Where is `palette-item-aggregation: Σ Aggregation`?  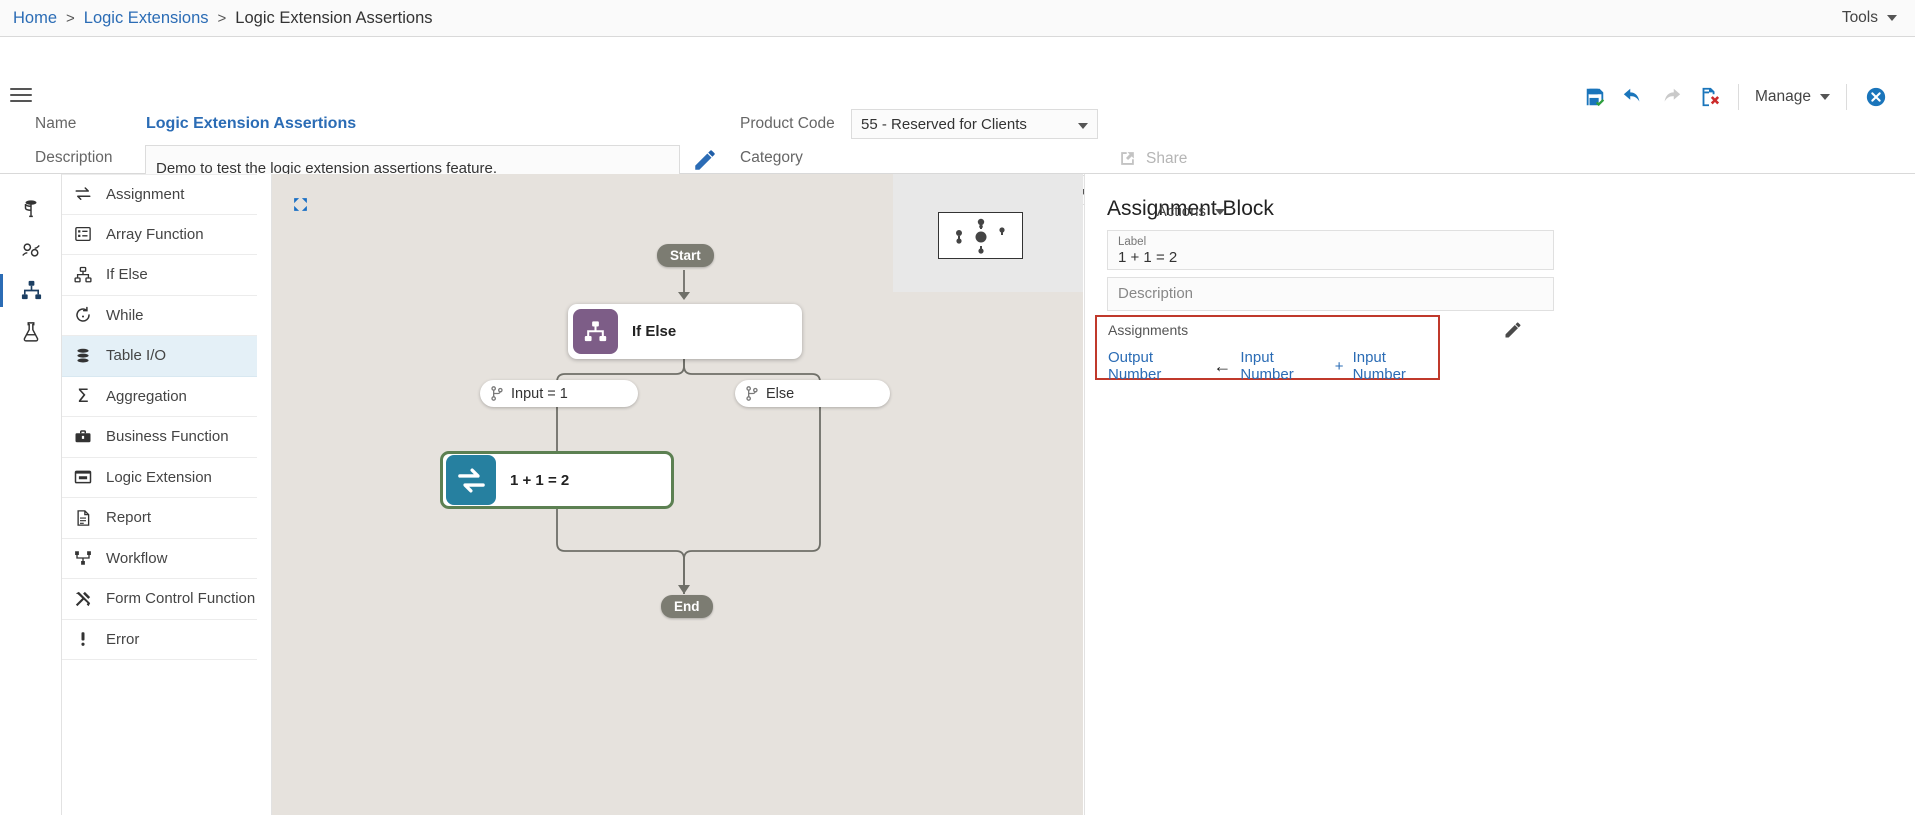
palette-item-aggregation: Σ Aggregation is located at coordinates (159, 397).